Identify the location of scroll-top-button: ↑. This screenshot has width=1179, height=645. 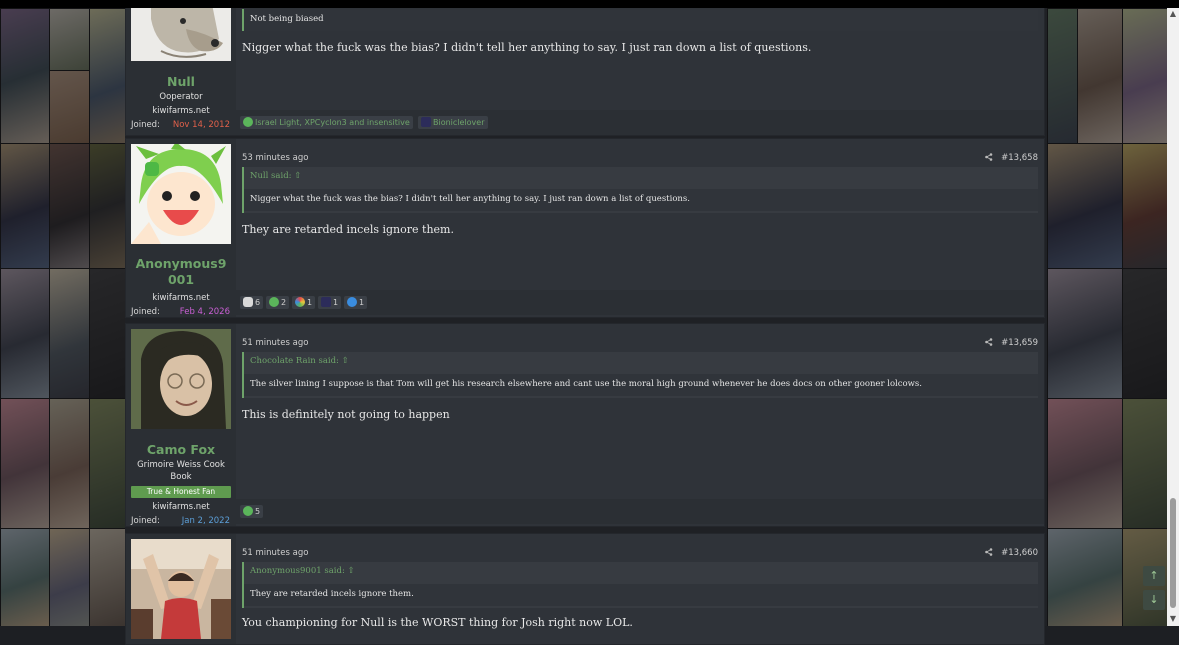
(1154, 576).